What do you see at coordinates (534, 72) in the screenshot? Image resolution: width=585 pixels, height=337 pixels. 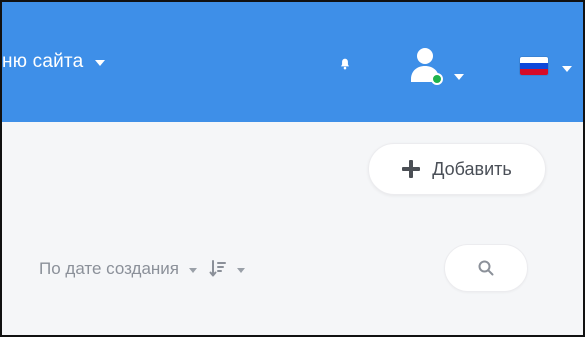 I see `flag-stripe-red` at bounding box center [534, 72].